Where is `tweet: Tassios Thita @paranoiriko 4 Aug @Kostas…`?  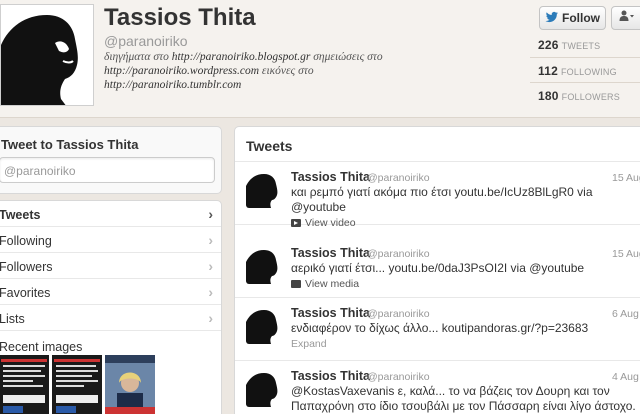 tweet: Tassios Thita @paranoiriko 4 Aug @Kostas… is located at coordinates (437, 387).